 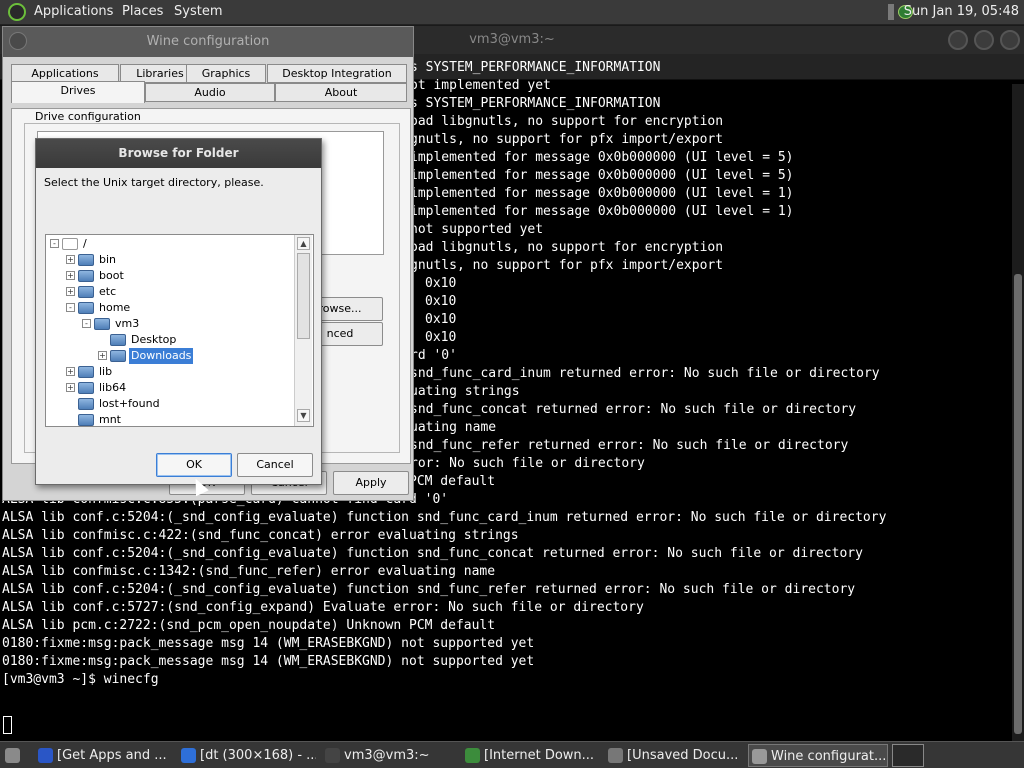 I want to click on wine-config-title: Wine configuration, so click(x=208, y=42).